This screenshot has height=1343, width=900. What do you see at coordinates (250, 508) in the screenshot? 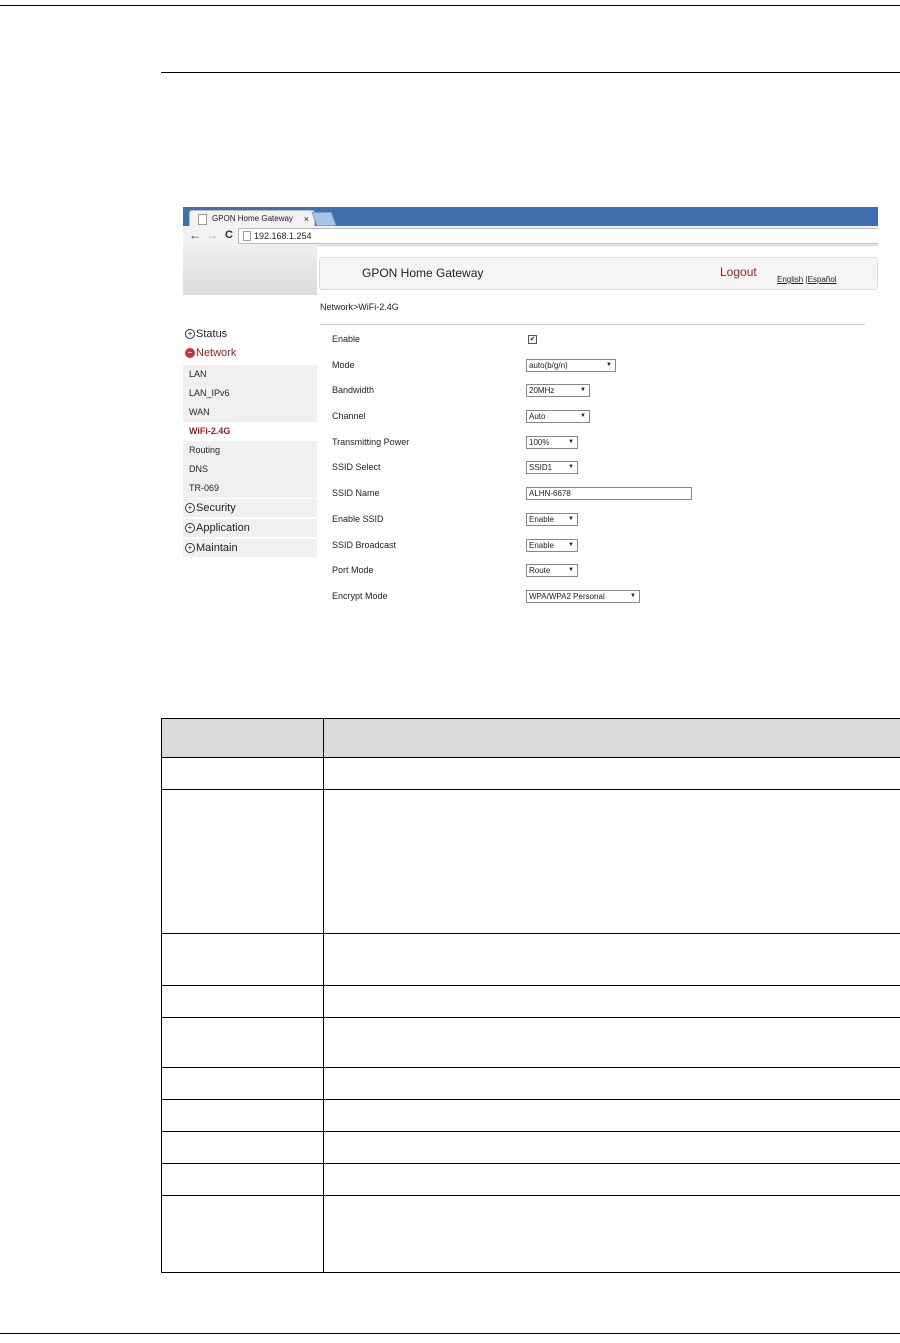
I see `sidebar-security: + Security` at bounding box center [250, 508].